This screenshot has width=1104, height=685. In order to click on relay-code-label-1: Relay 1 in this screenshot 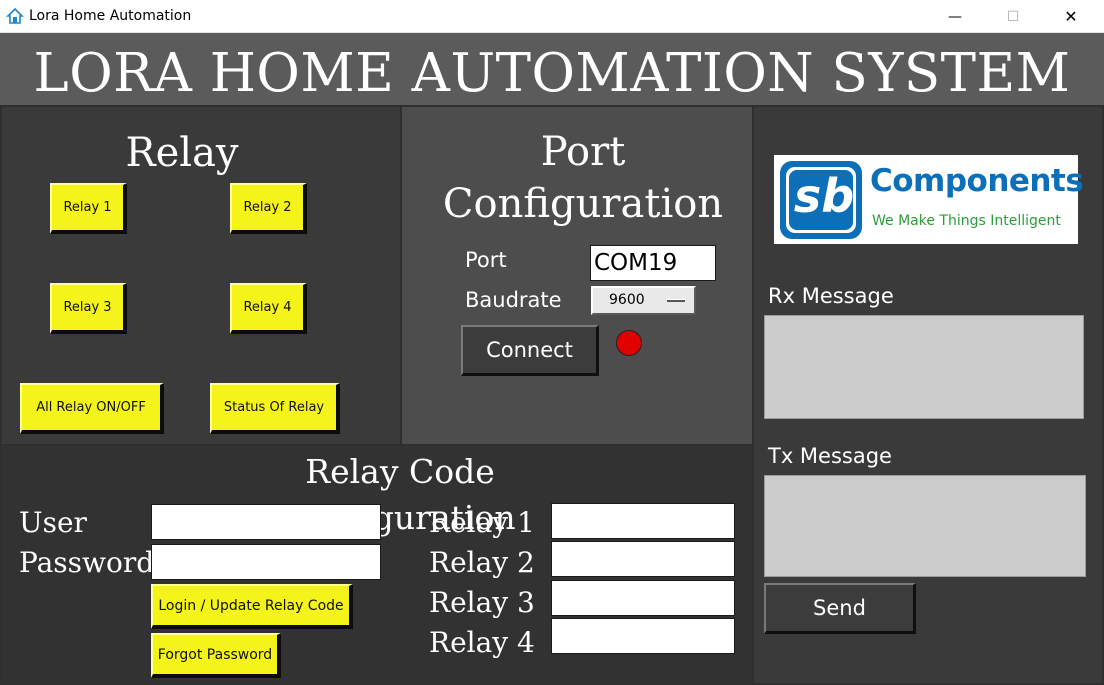, I will do `click(482, 522)`.